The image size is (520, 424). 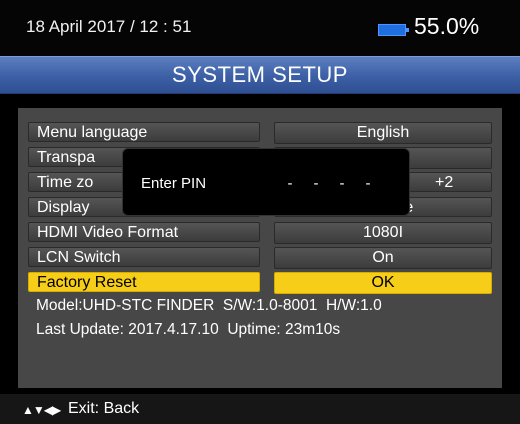 I want to click on menu-row-language: Menu language English, so click(x=260, y=133).